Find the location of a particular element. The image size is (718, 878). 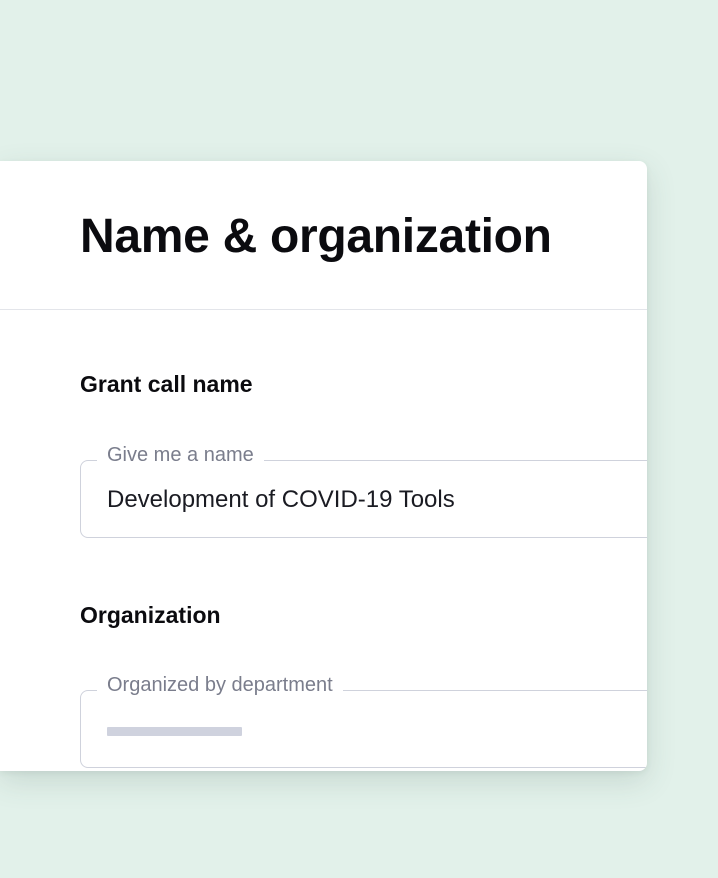

page-title: Name & organization is located at coordinates (316, 236).